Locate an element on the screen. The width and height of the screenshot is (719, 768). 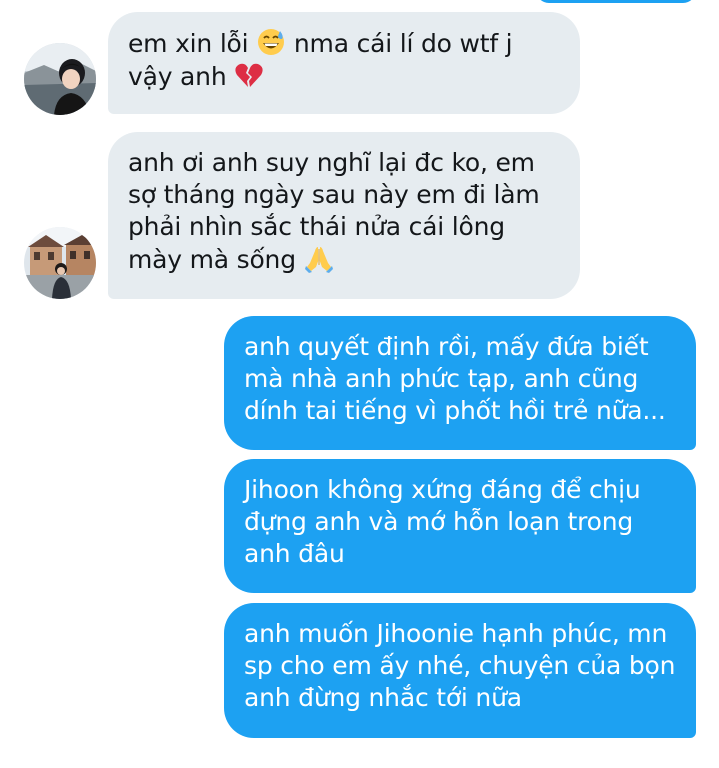
broken-heart-emoji-icon is located at coordinates (249, 75).